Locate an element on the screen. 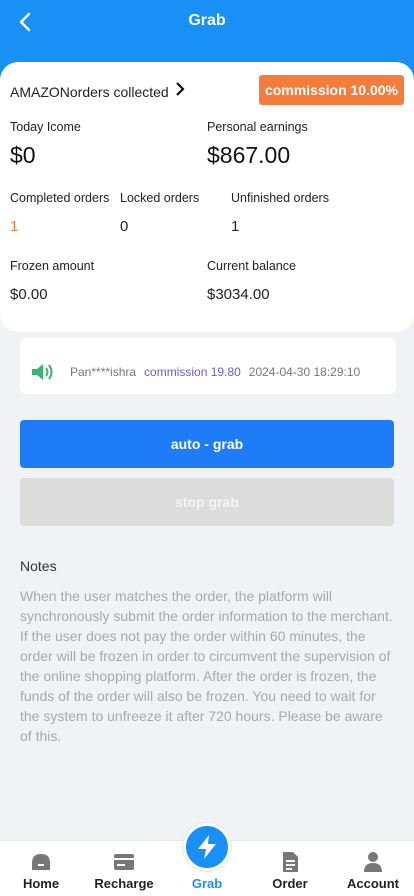  bottom-tab-bar: Home Recharge Grab Order Account is located at coordinates (207, 859).